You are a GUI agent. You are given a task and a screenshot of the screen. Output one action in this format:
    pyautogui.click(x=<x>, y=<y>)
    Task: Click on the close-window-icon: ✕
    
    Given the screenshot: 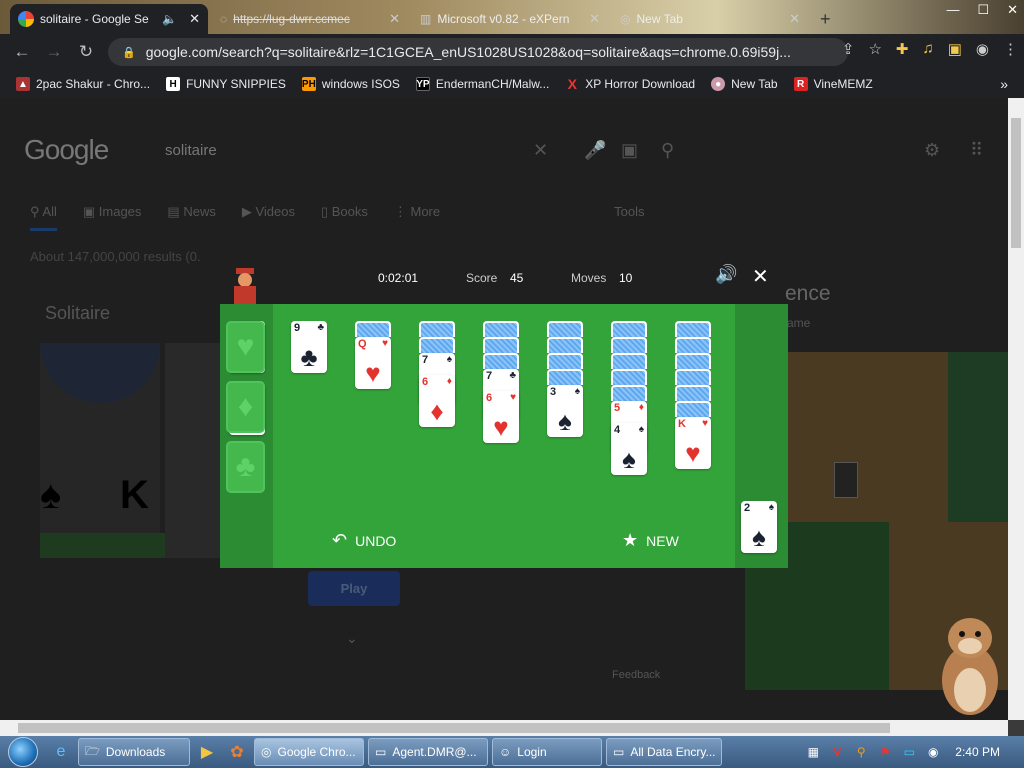 What is the action you would take?
    pyautogui.click(x=1012, y=10)
    